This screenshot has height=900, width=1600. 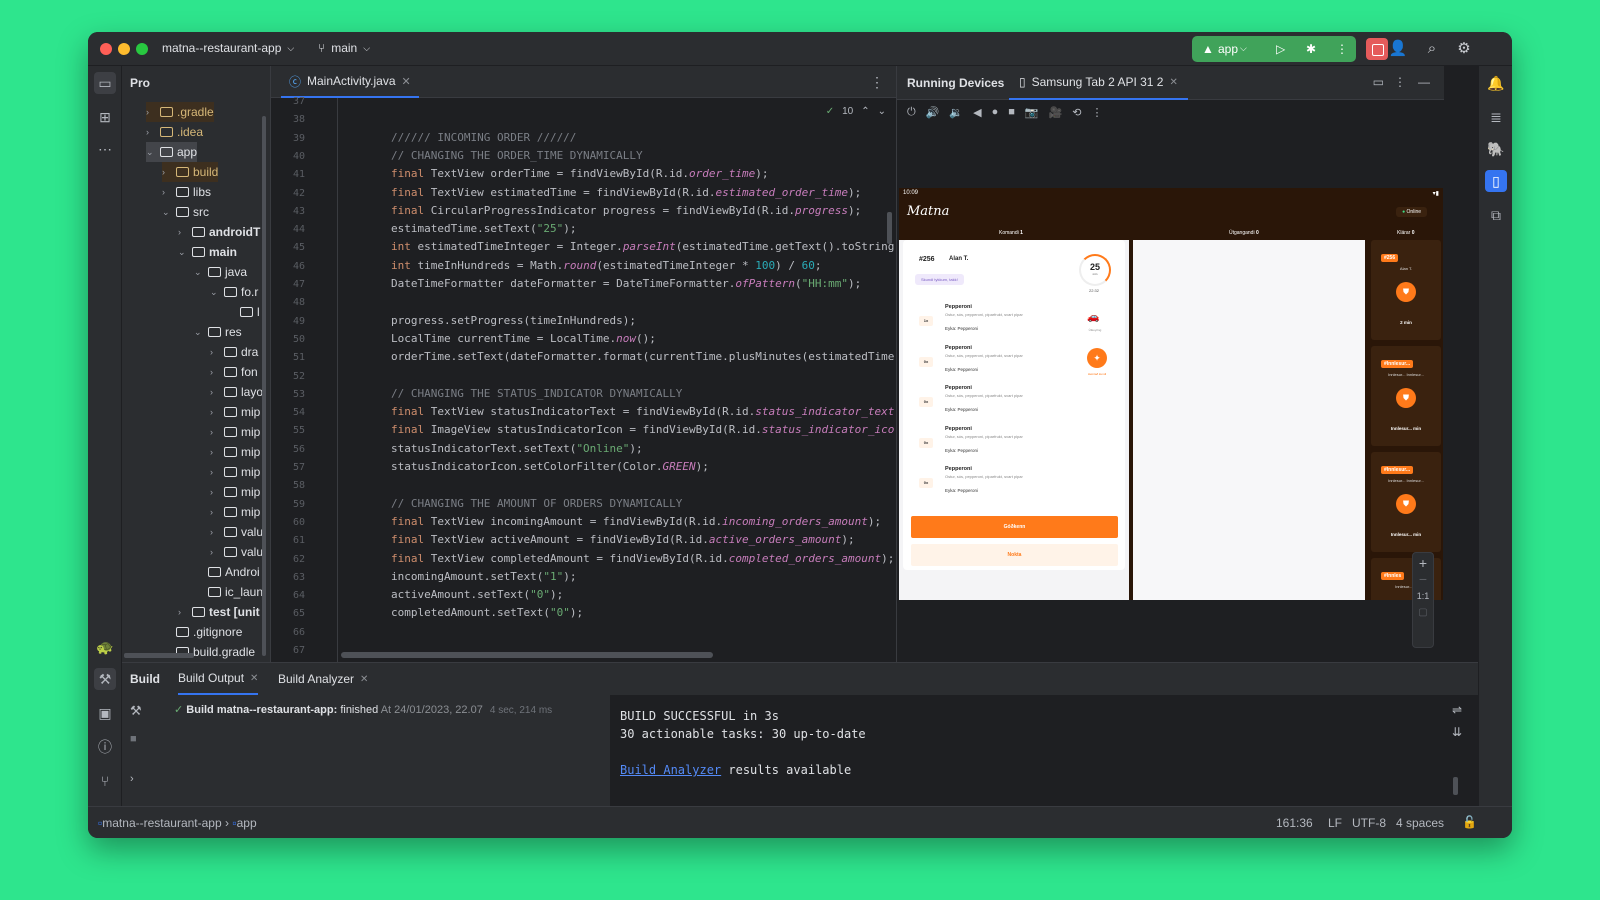 I want to click on tab-device: ▯ Samsung Tab 2 API 31 2 ✕, so click(x=1098, y=83).